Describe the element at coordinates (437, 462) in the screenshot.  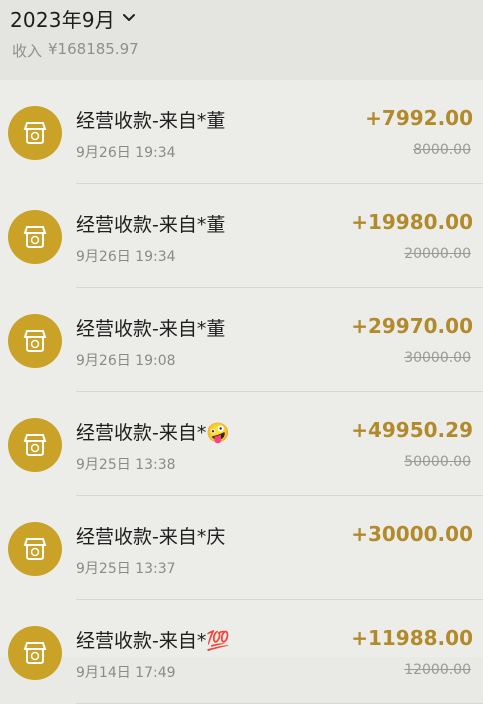
I see `original-amount: 50000.00` at that location.